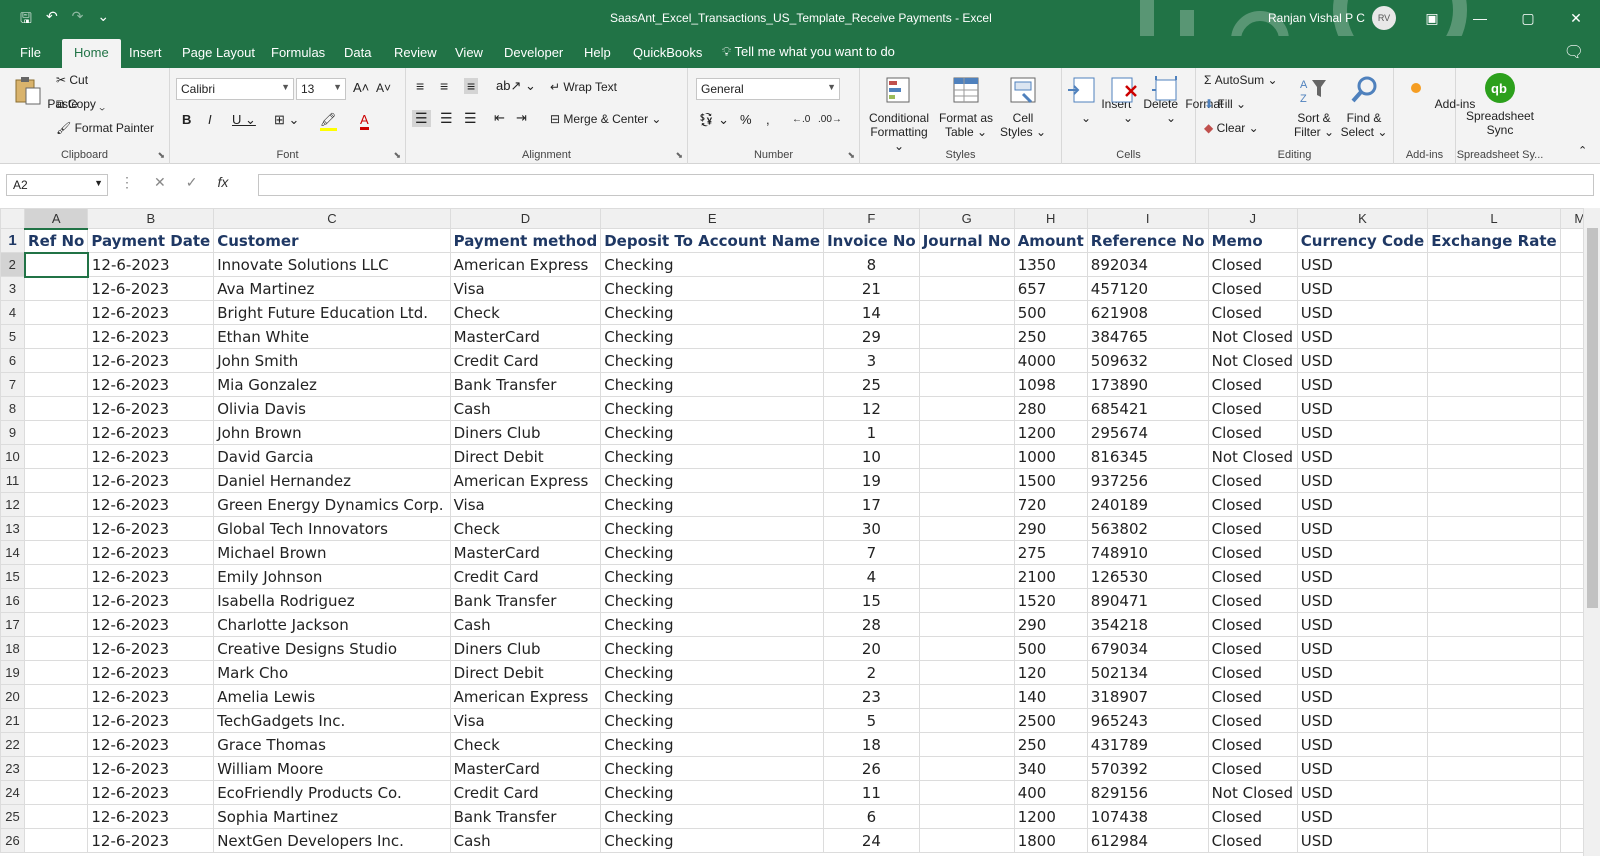 The width and height of the screenshot is (1600, 856). I want to click on cell: John Brown, so click(332, 432).